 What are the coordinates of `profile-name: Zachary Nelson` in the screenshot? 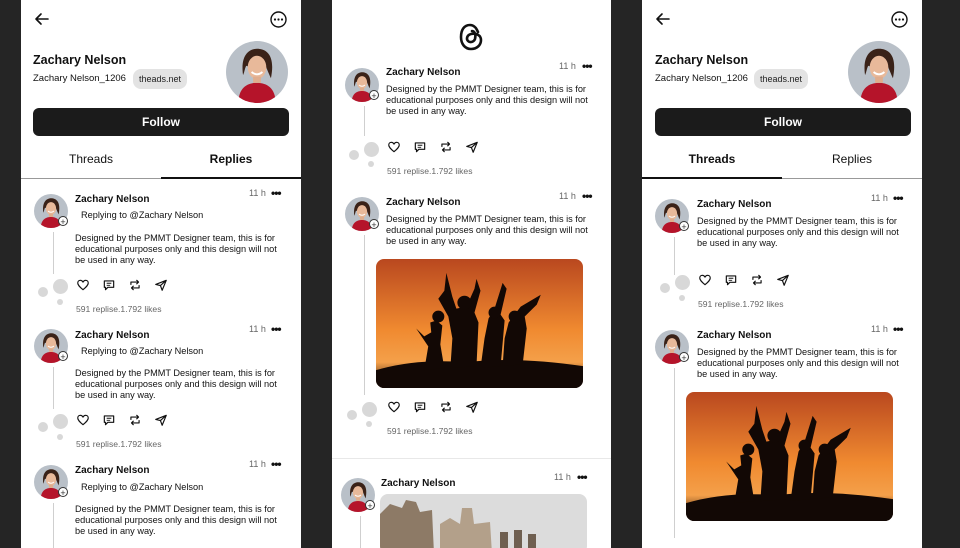 It's located at (80, 60).